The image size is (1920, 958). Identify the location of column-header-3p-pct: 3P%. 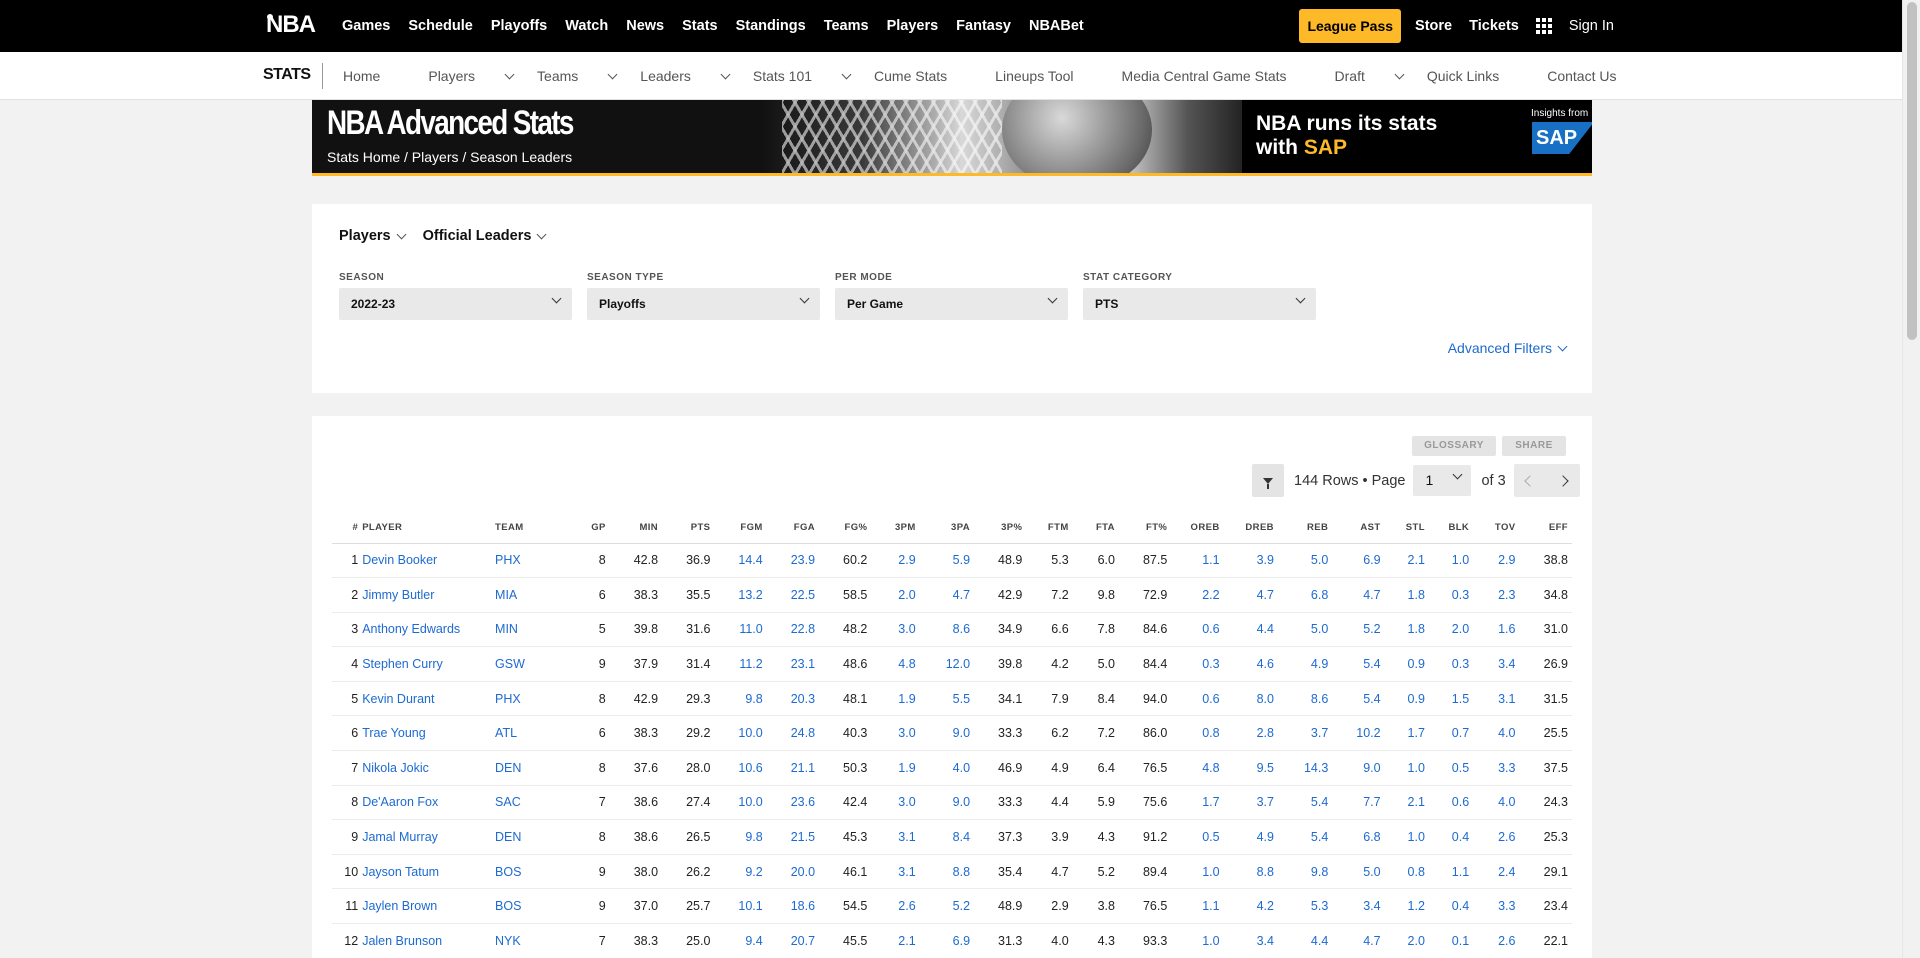
(1000, 528).